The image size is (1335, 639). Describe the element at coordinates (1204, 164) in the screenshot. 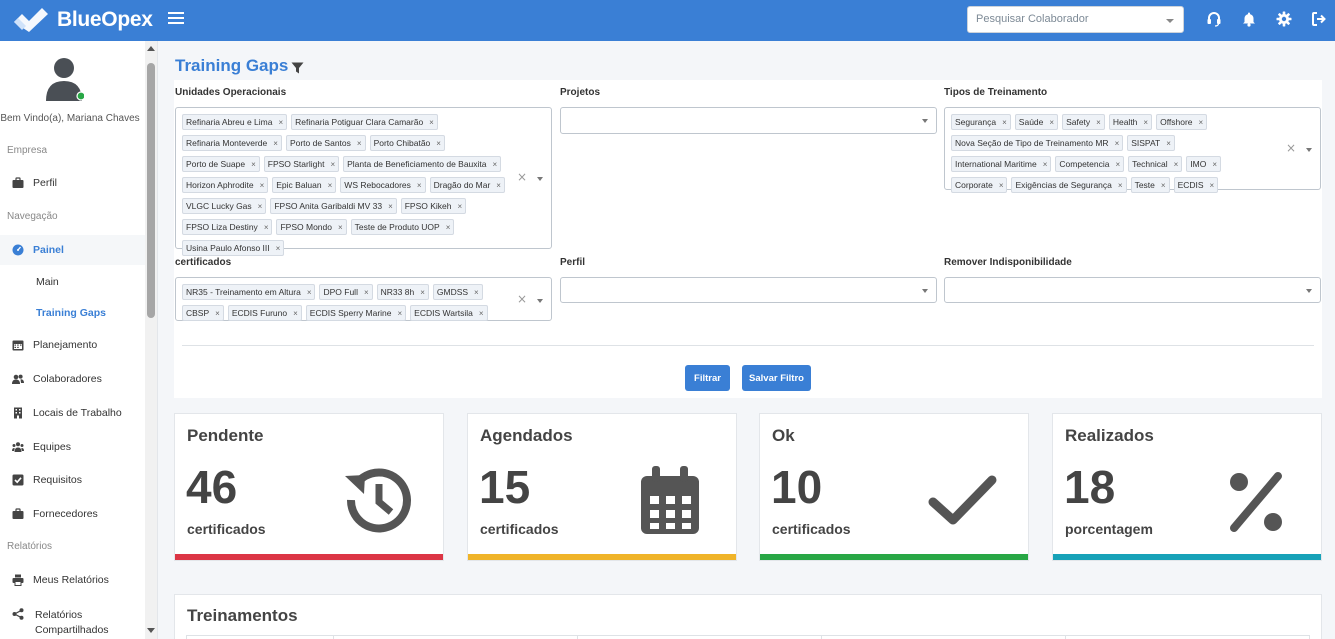

I see `filter-chip: IMO ×` at that location.